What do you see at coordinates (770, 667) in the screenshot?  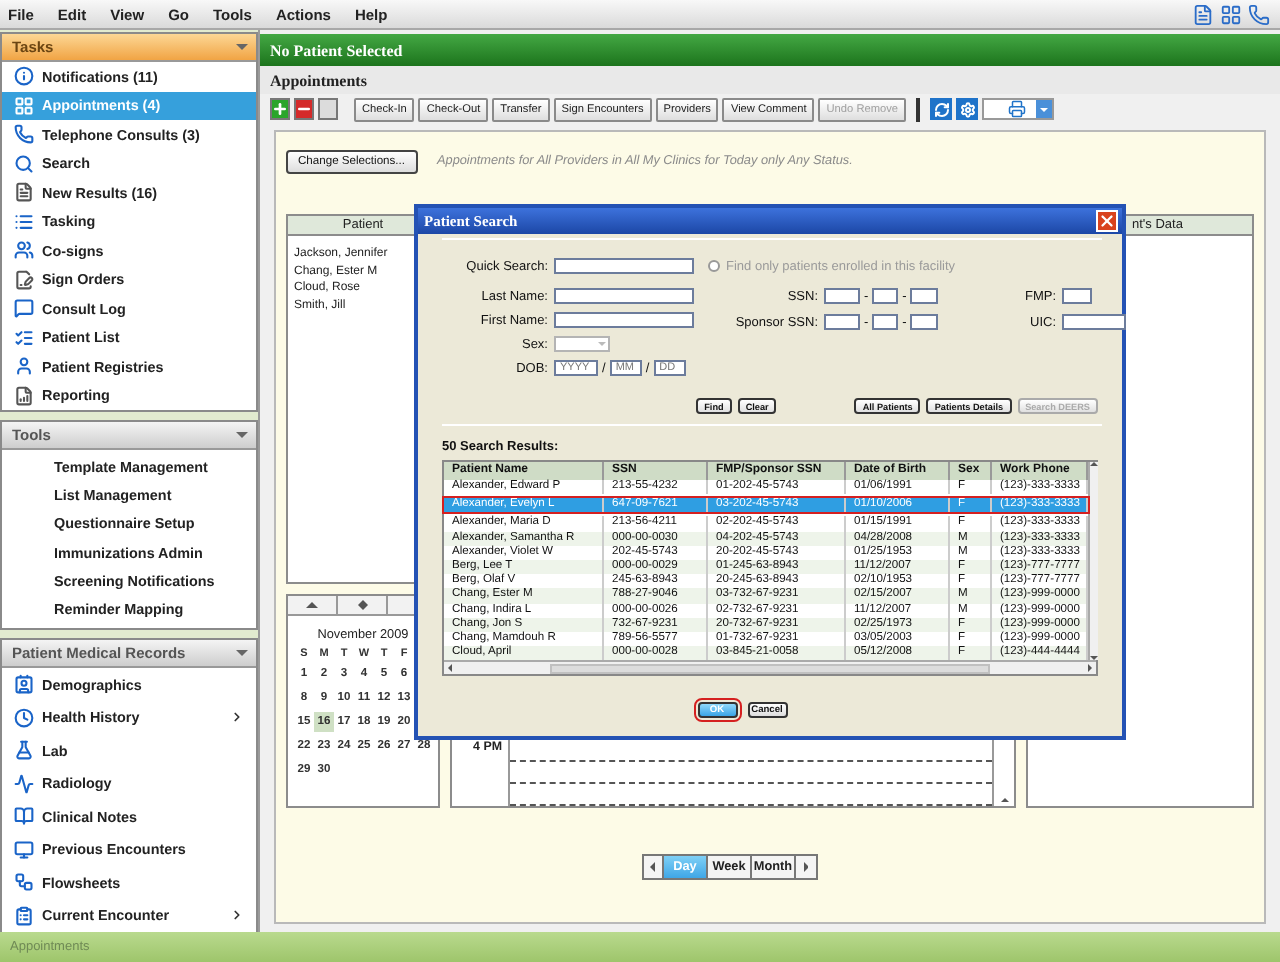 I see `horizontal-scrollbar` at bounding box center [770, 667].